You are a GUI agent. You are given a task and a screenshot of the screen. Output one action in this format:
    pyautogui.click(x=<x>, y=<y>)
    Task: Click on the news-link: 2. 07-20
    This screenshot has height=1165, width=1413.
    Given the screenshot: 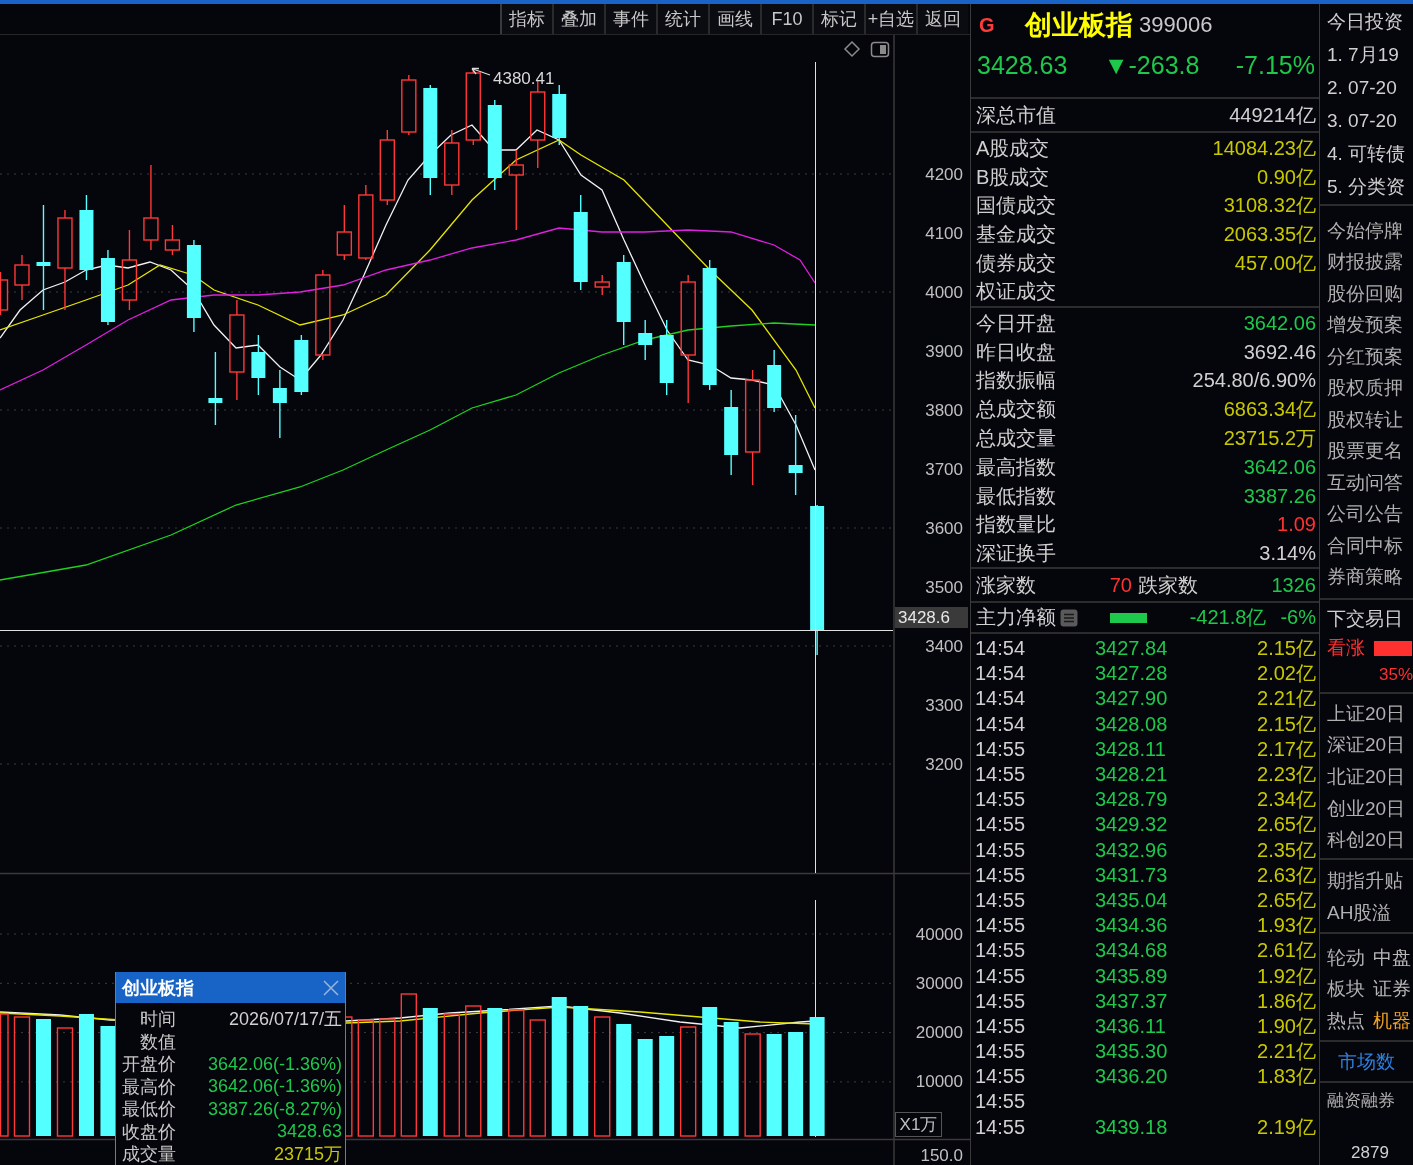 What is the action you would take?
    pyautogui.click(x=1362, y=87)
    